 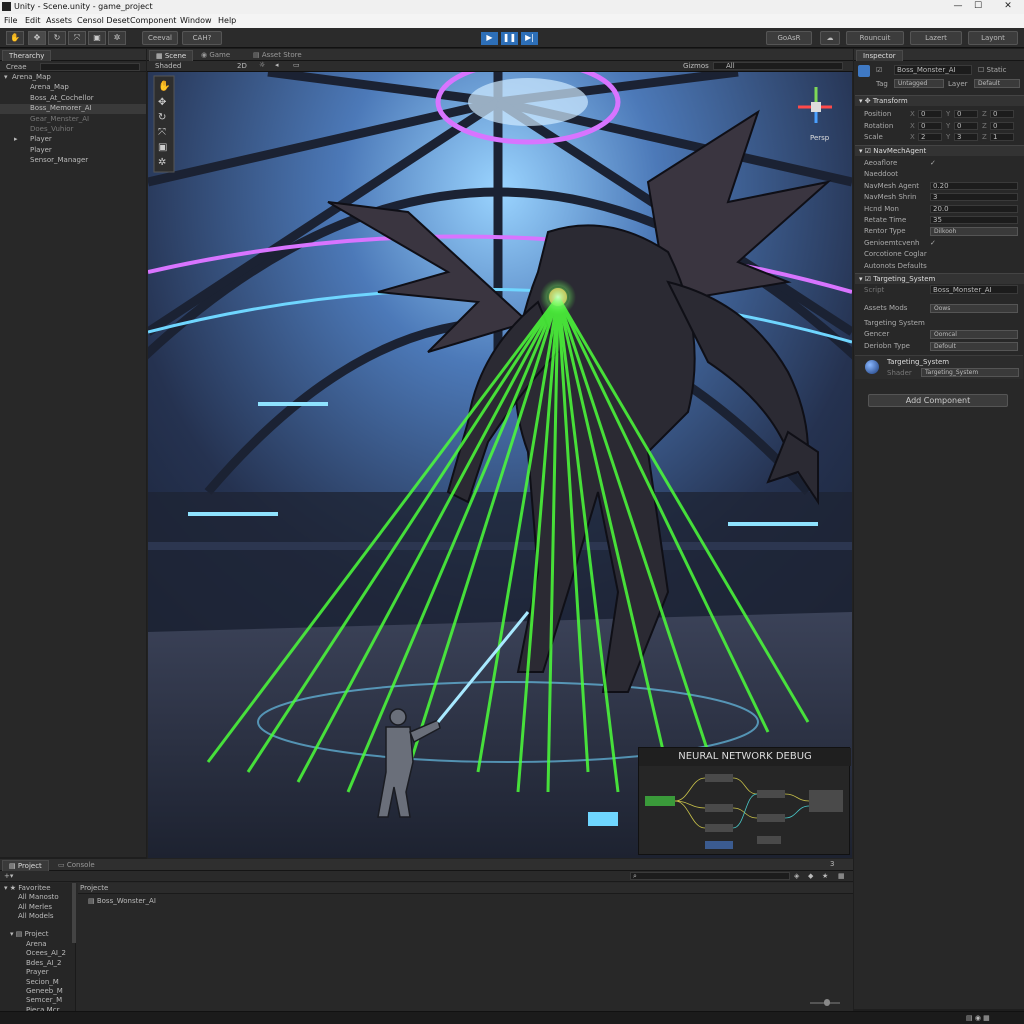 I want to click on maximize-icon: ☐, so click(x=978, y=6).